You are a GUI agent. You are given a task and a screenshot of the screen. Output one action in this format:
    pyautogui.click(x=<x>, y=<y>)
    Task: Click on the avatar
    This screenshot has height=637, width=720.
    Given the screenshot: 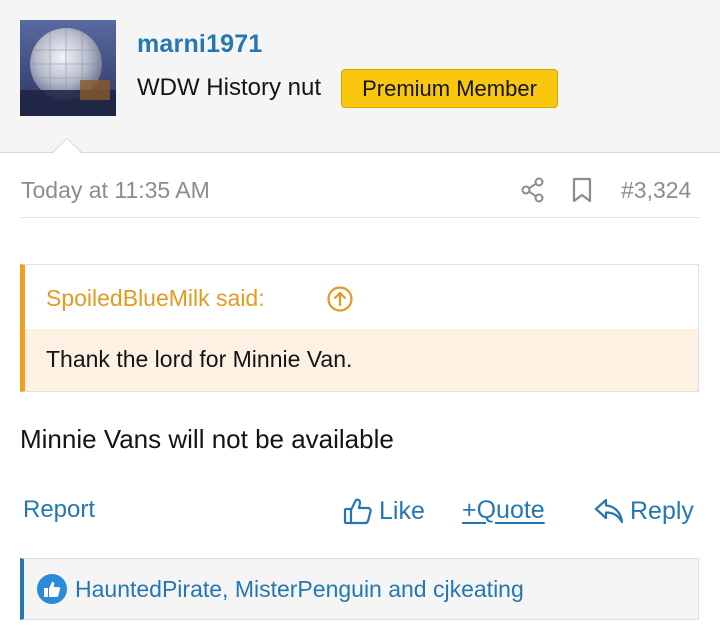 What is the action you would take?
    pyautogui.click(x=68, y=68)
    